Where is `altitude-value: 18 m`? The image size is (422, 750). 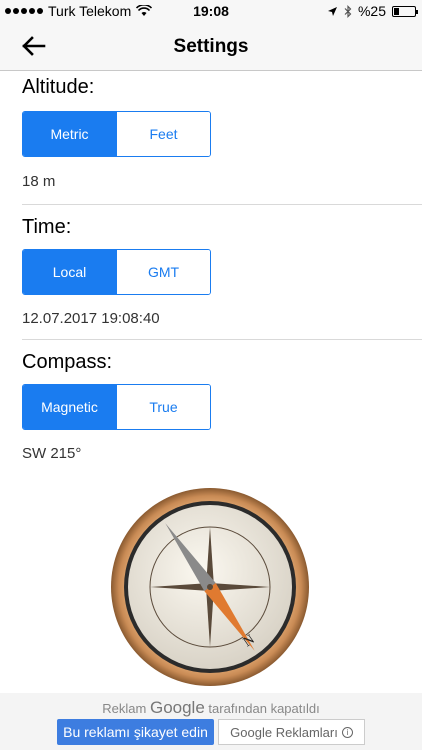
altitude-value: 18 m is located at coordinates (39, 181).